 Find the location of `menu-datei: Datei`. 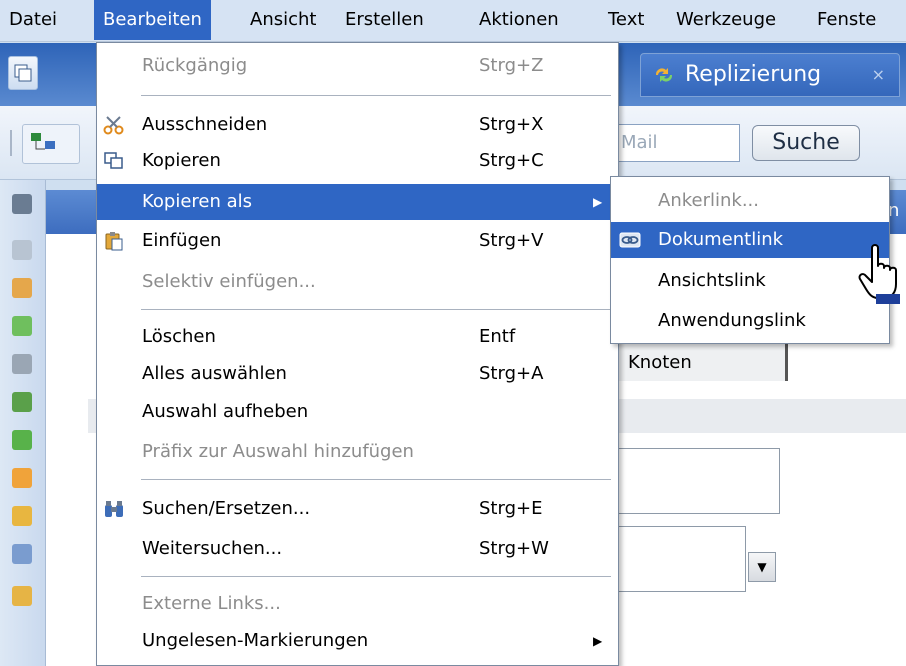

menu-datei: Datei is located at coordinates (33, 20).